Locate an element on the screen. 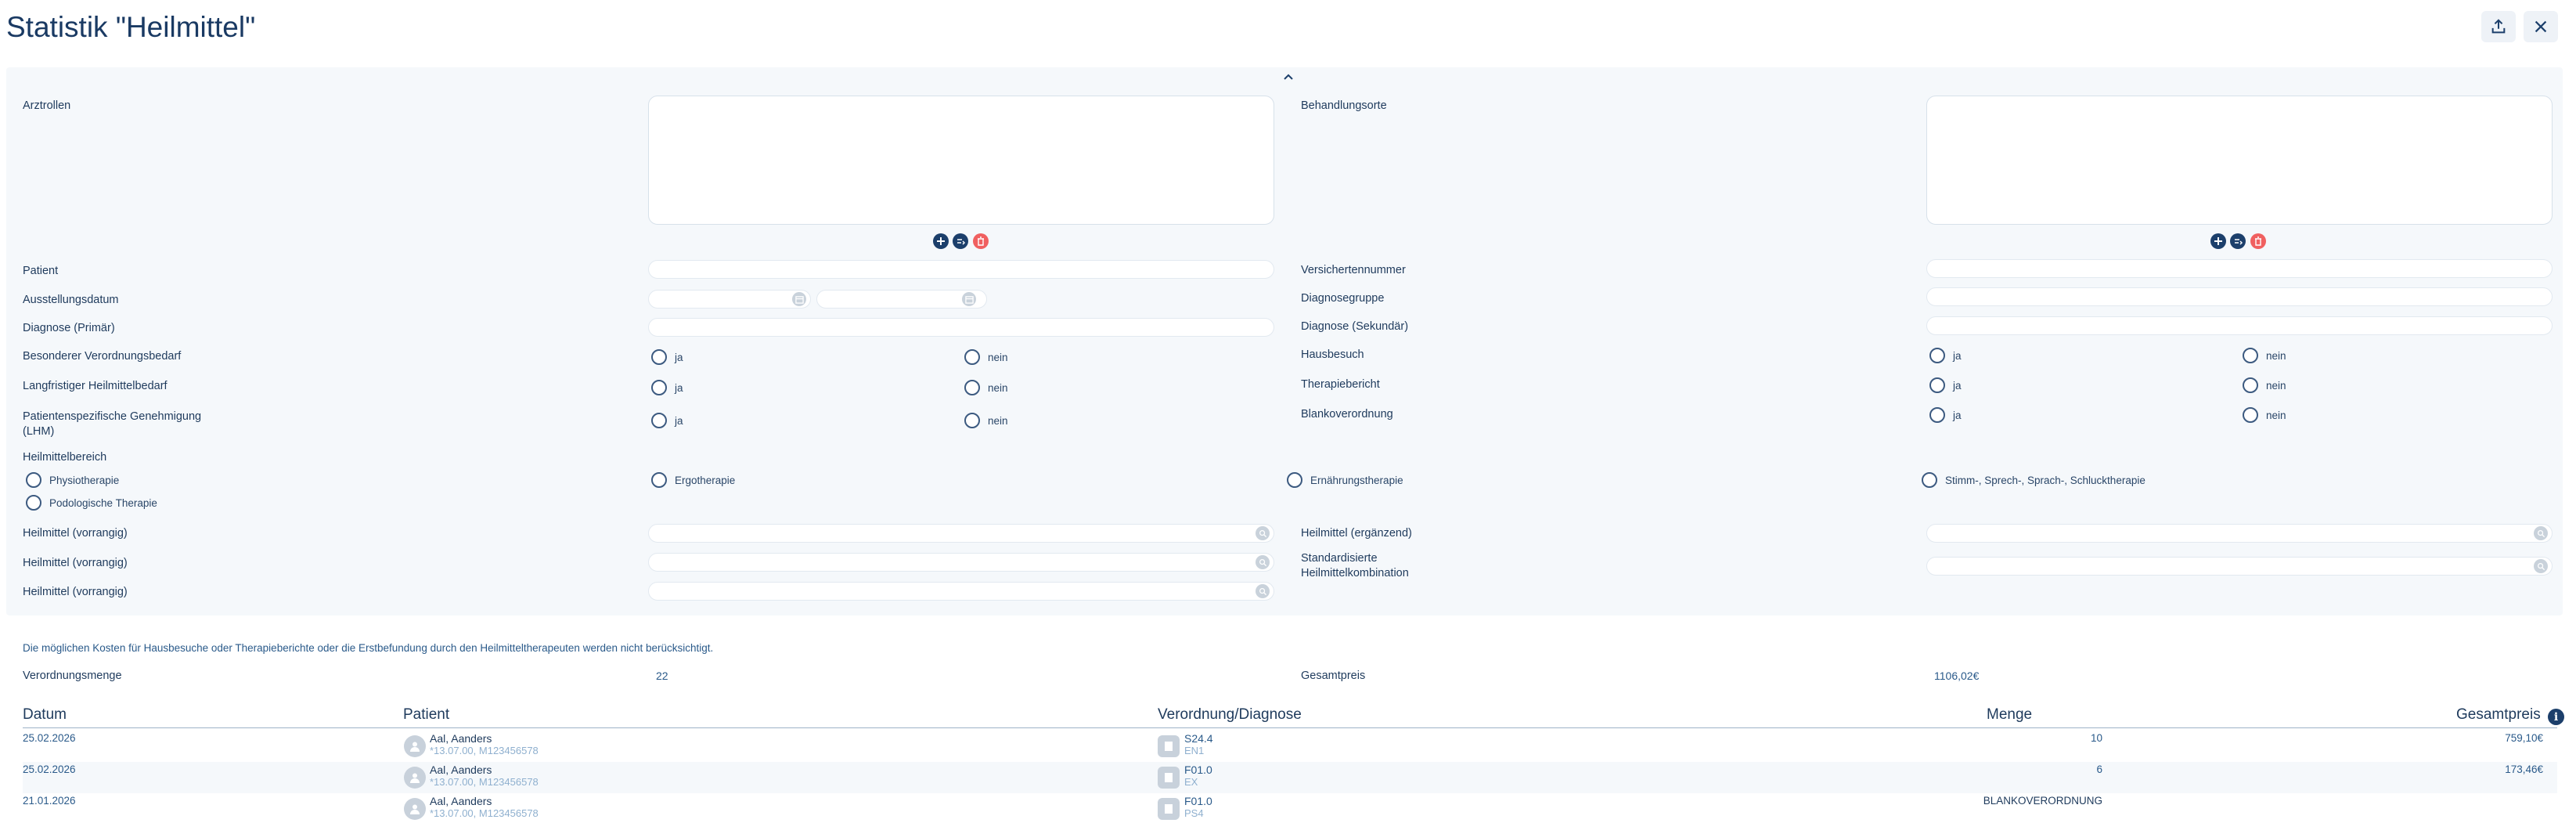 The width and height of the screenshot is (2576, 823). patient-input is located at coordinates (961, 269).